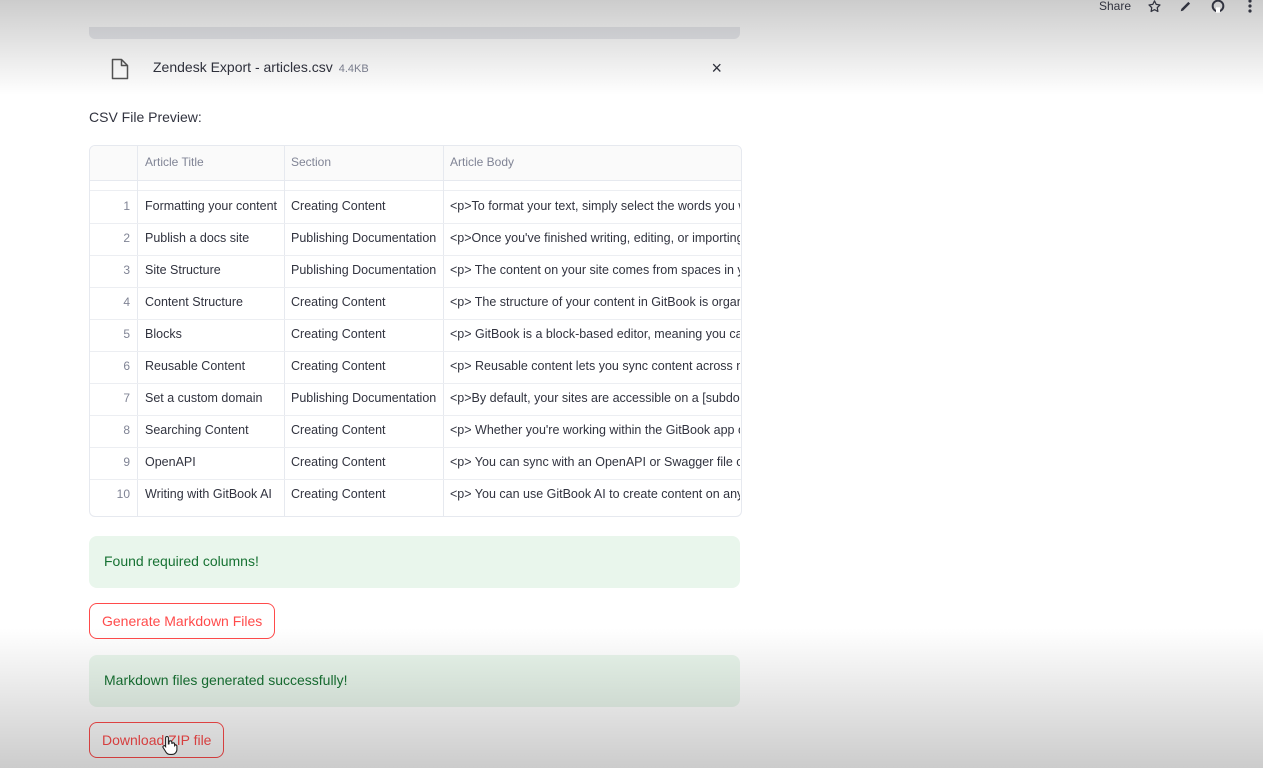  What do you see at coordinates (197, 430) in the screenshot?
I see `cell-title: Searching Content` at bounding box center [197, 430].